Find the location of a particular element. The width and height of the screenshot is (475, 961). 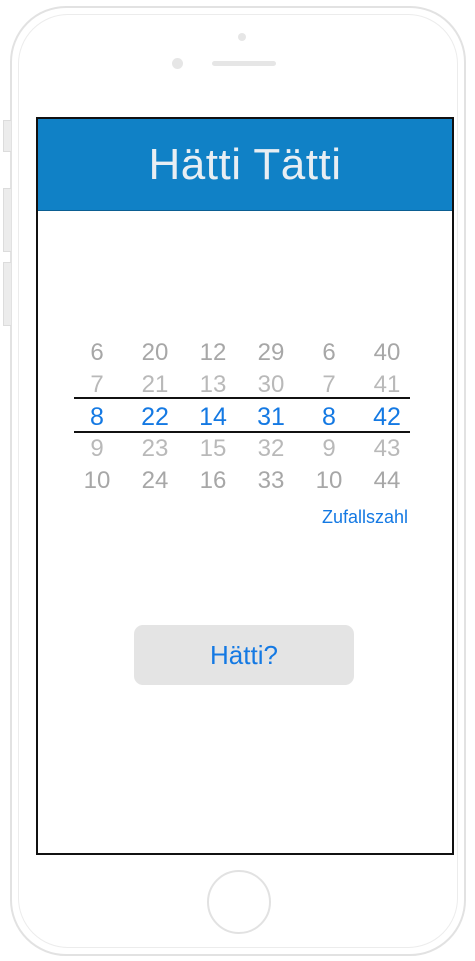

picker-value: 12 is located at coordinates (213, 353).